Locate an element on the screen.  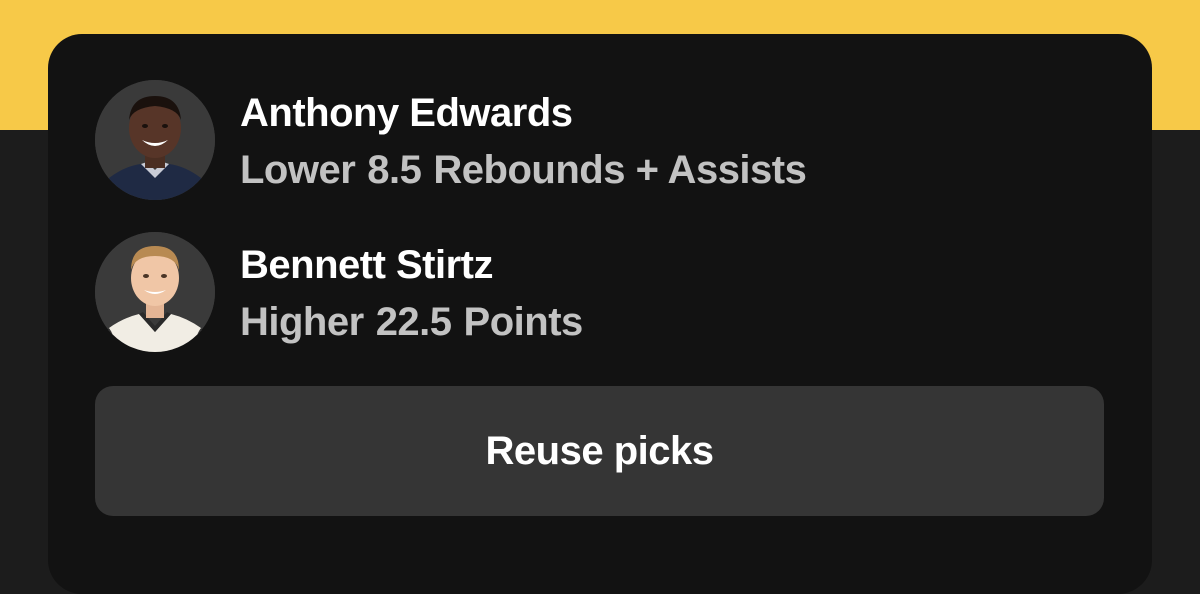
pick-line-value: 8.5 is located at coordinates (394, 170).